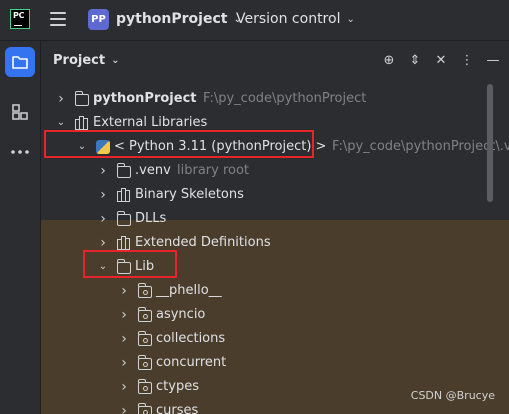  What do you see at coordinates (177, 386) in the screenshot?
I see `tree-item-label: ctypes` at bounding box center [177, 386].